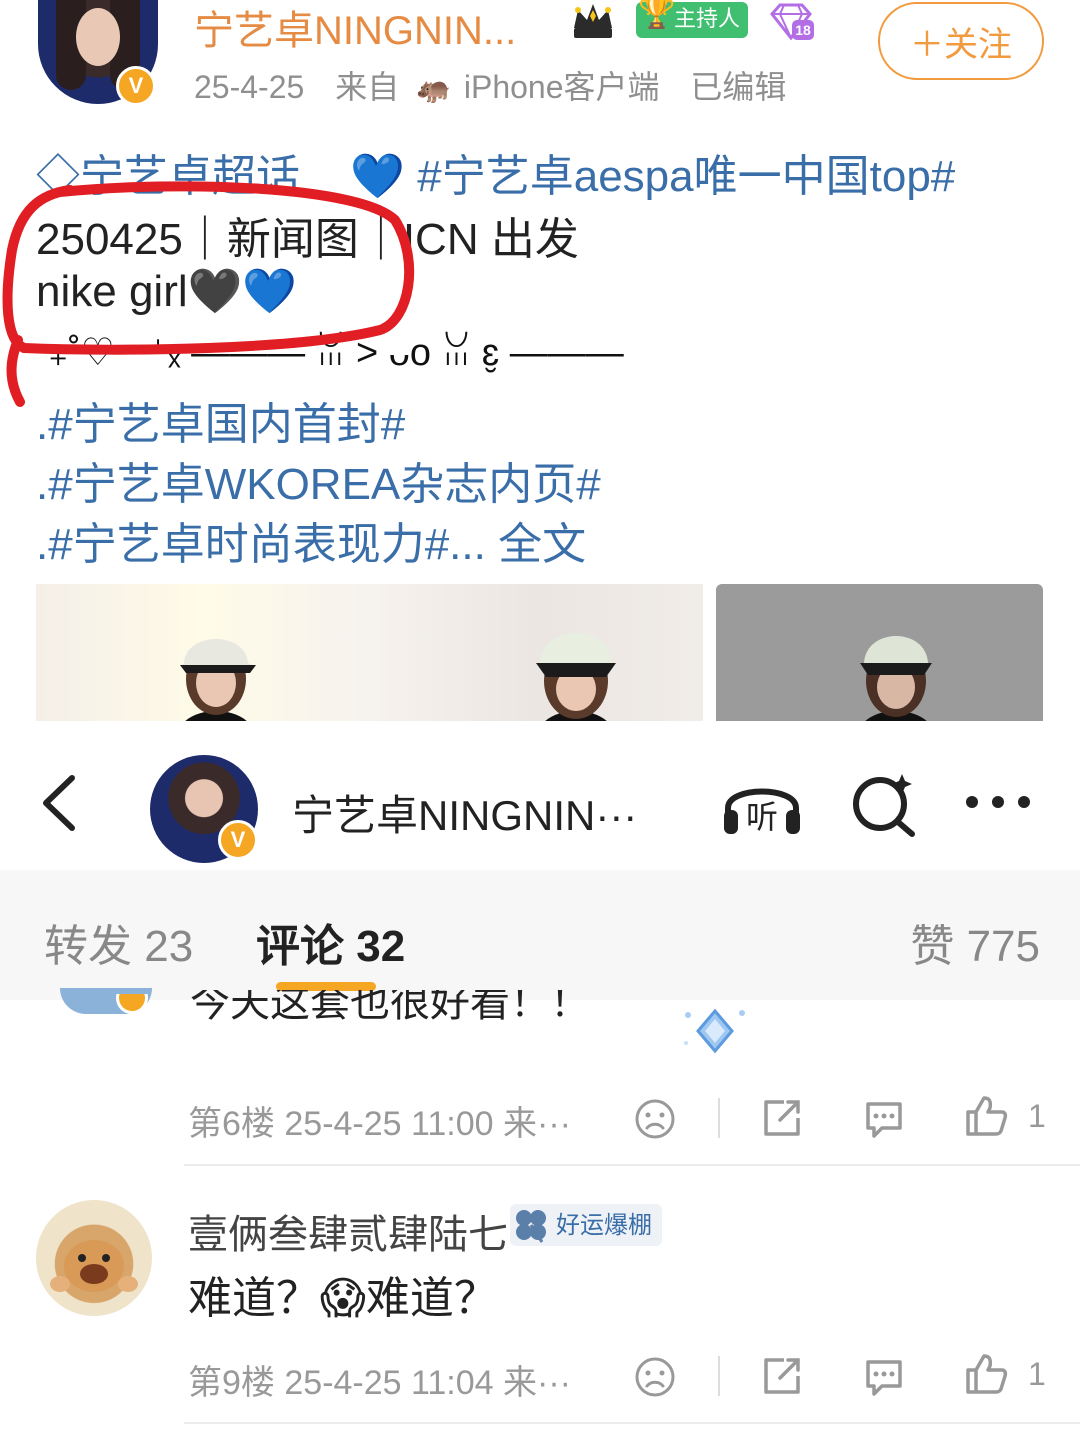  What do you see at coordinates (389, 1124) in the screenshot?
I see `comment-time: 25-4-25 11:00` at bounding box center [389, 1124].